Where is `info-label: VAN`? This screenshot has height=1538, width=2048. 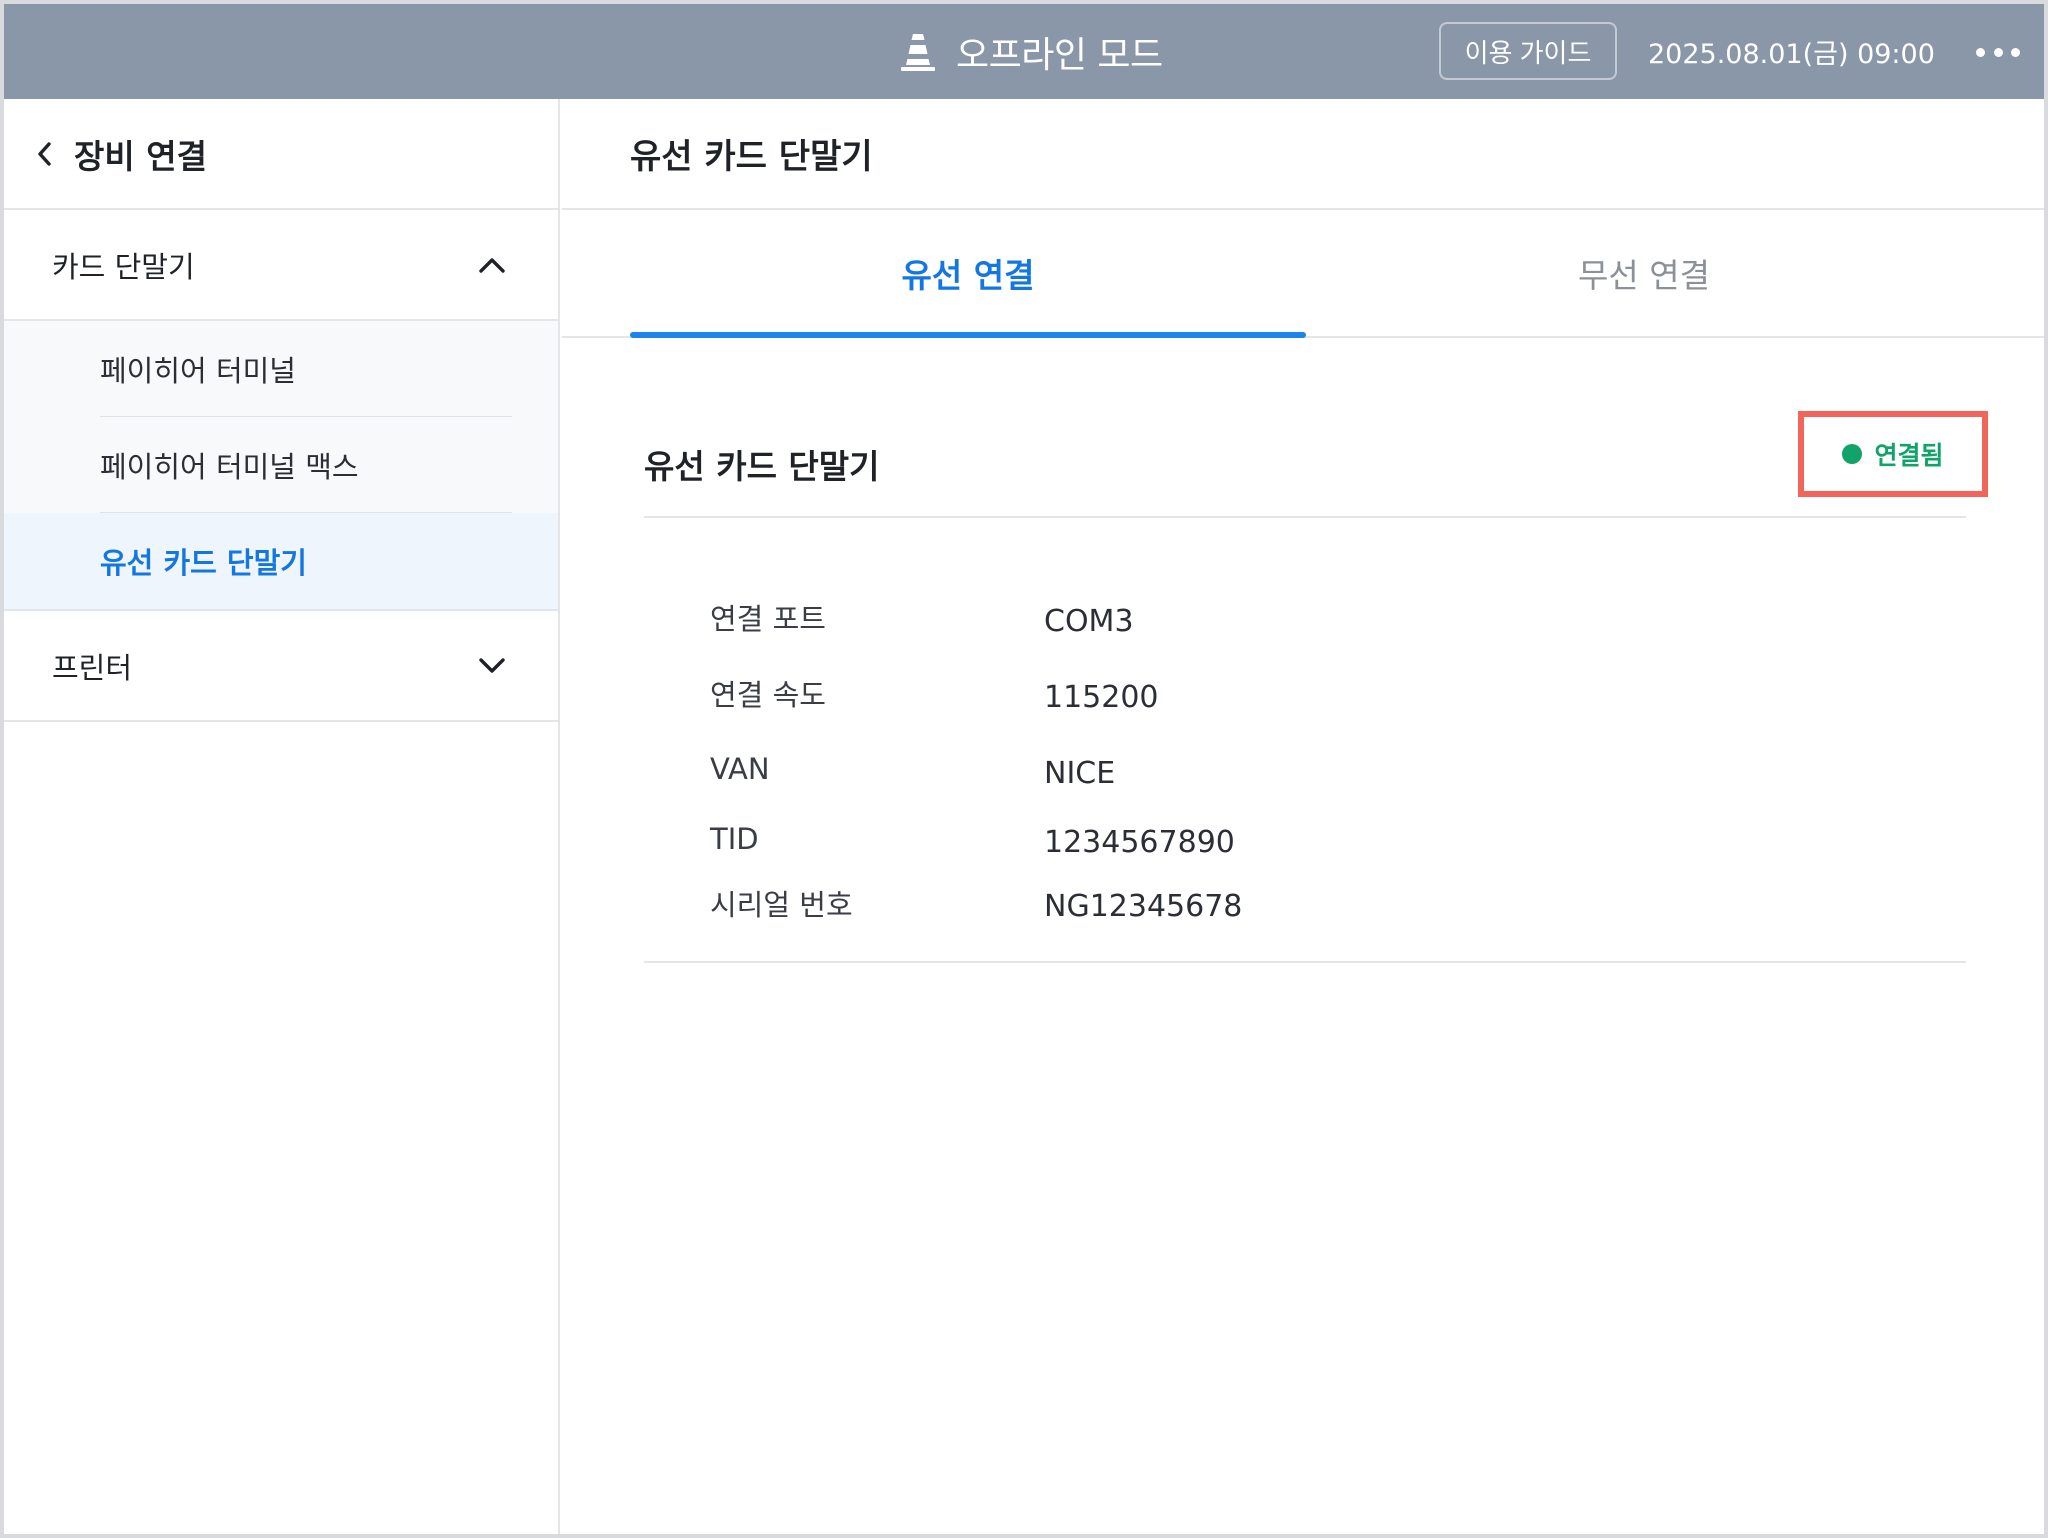 info-label: VAN is located at coordinates (740, 769).